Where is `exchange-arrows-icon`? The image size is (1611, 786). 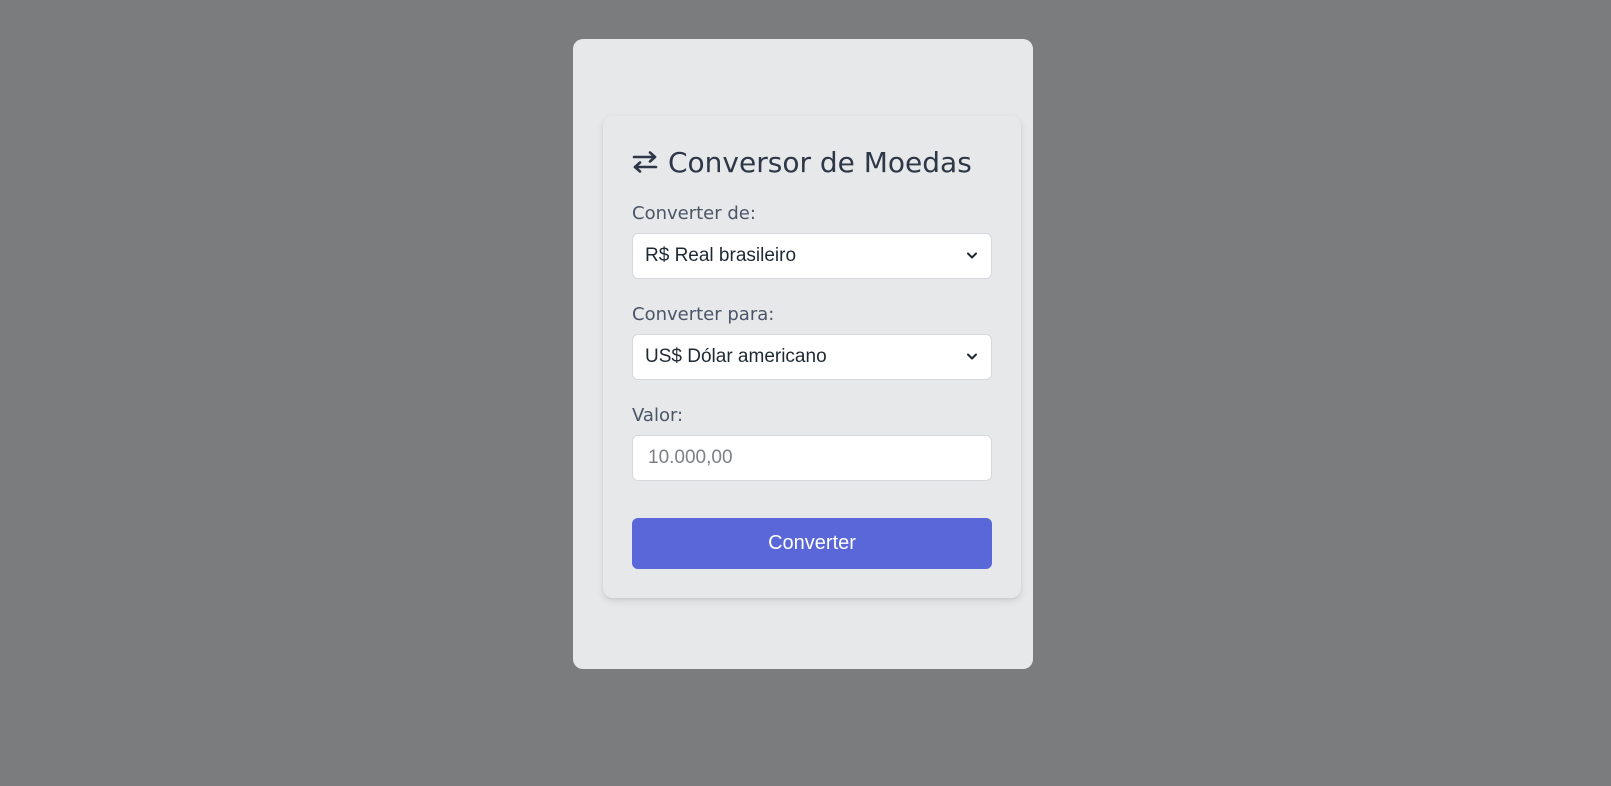 exchange-arrows-icon is located at coordinates (645, 162).